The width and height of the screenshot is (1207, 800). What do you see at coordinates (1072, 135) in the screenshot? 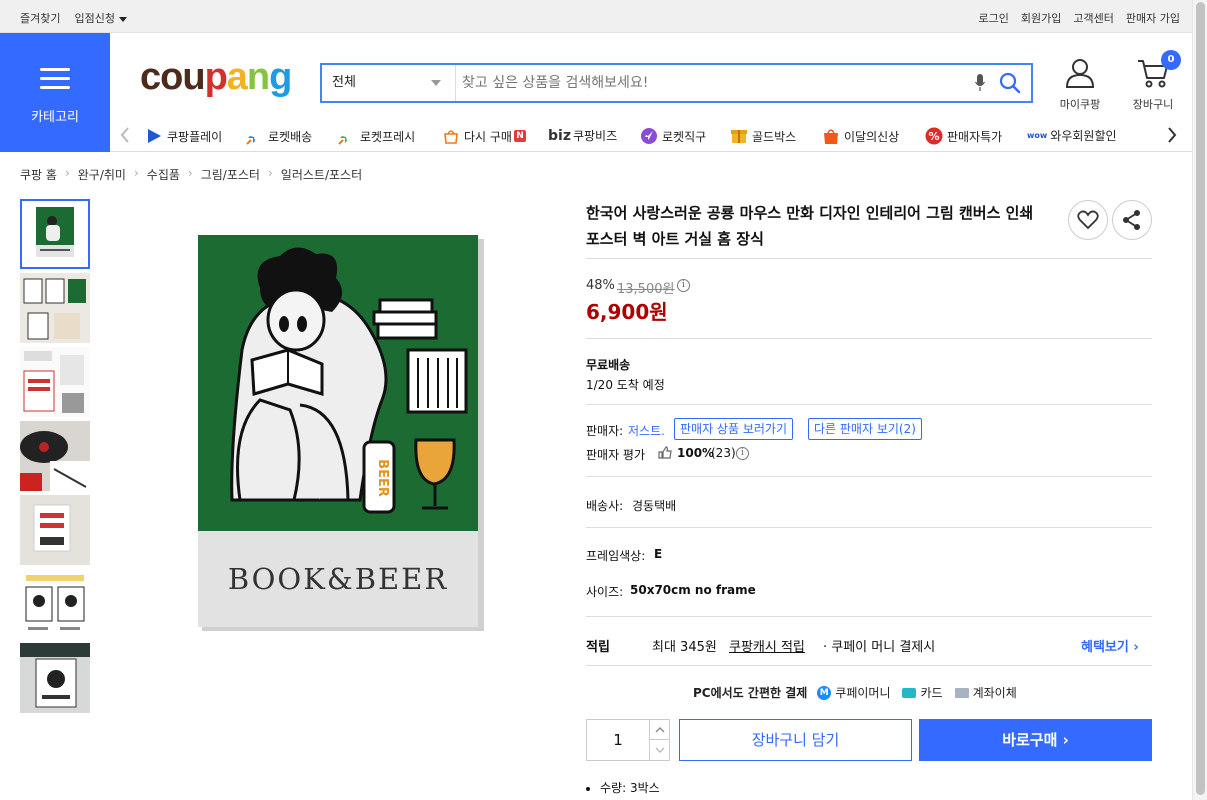
I see `nav-item-wow-discount: wow 와우회원할인` at bounding box center [1072, 135].